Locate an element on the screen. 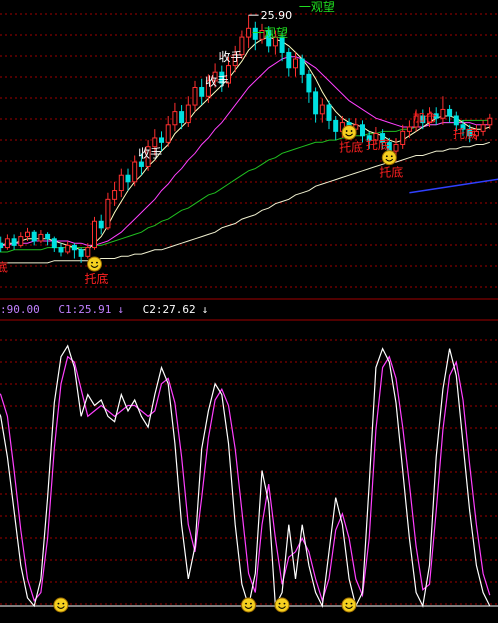 This screenshot has height=623, width=498. indicator-value-c2: C2:27.62 ↓ is located at coordinates (179, 309).